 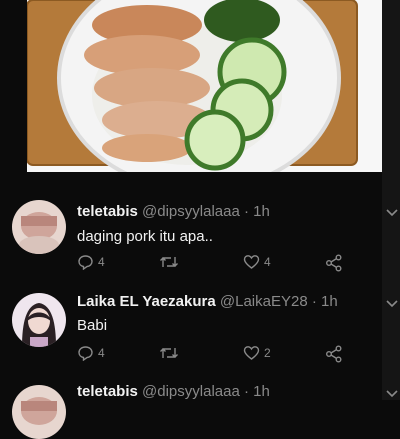 I want to click on display-name: Laika EL Yaezakura, so click(x=146, y=301).